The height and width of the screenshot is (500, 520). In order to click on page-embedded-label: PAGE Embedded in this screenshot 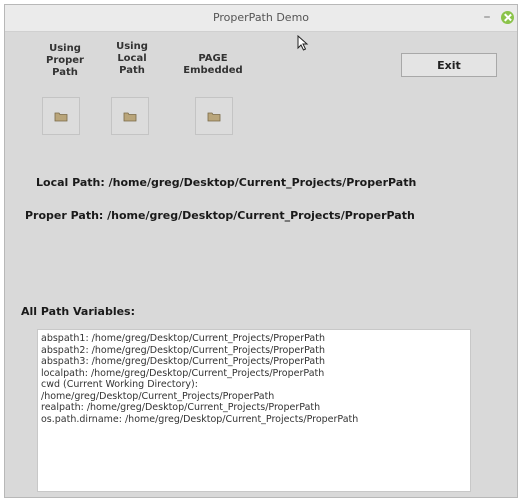, I will do `click(213, 64)`.